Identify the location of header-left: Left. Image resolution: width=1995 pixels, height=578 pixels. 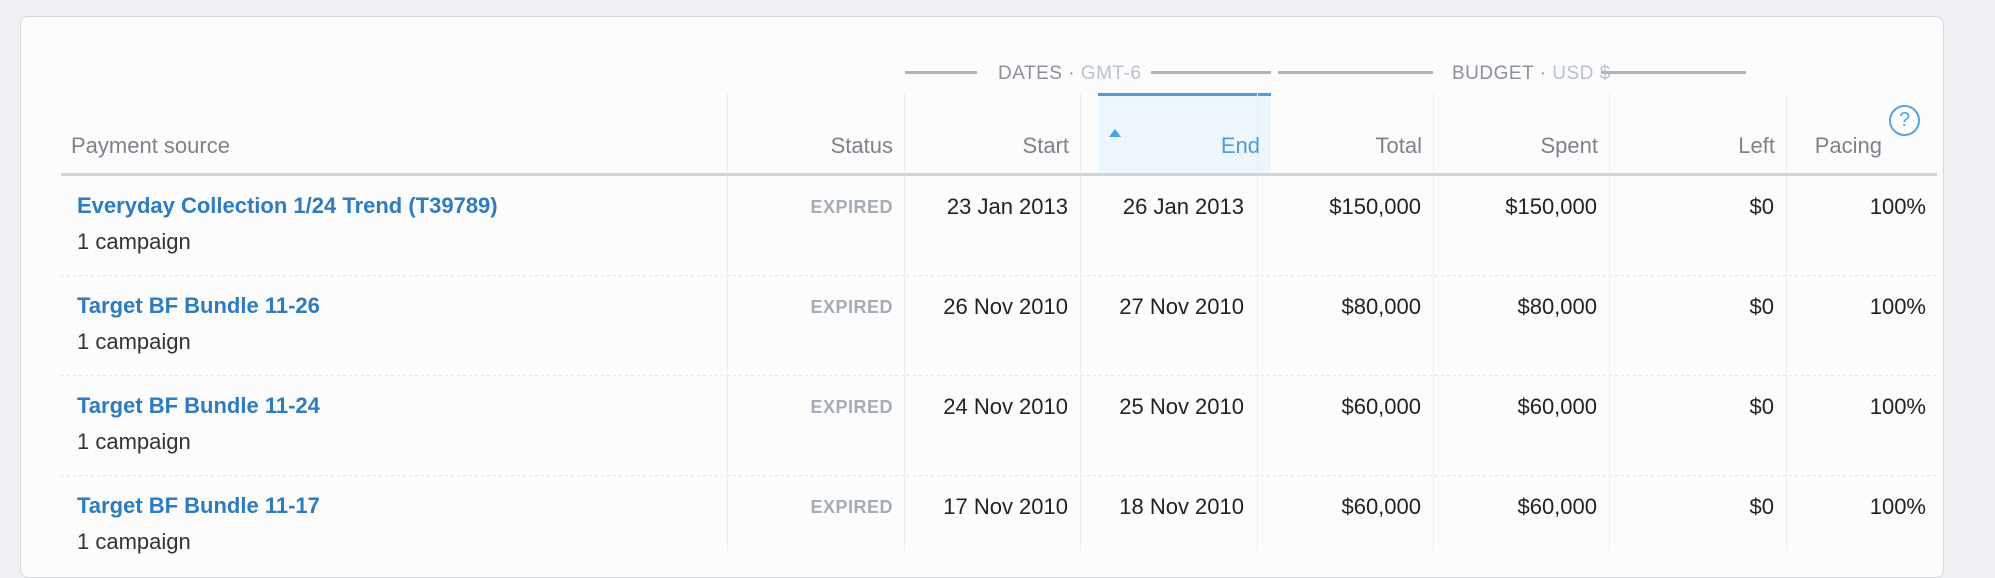
(1697, 133).